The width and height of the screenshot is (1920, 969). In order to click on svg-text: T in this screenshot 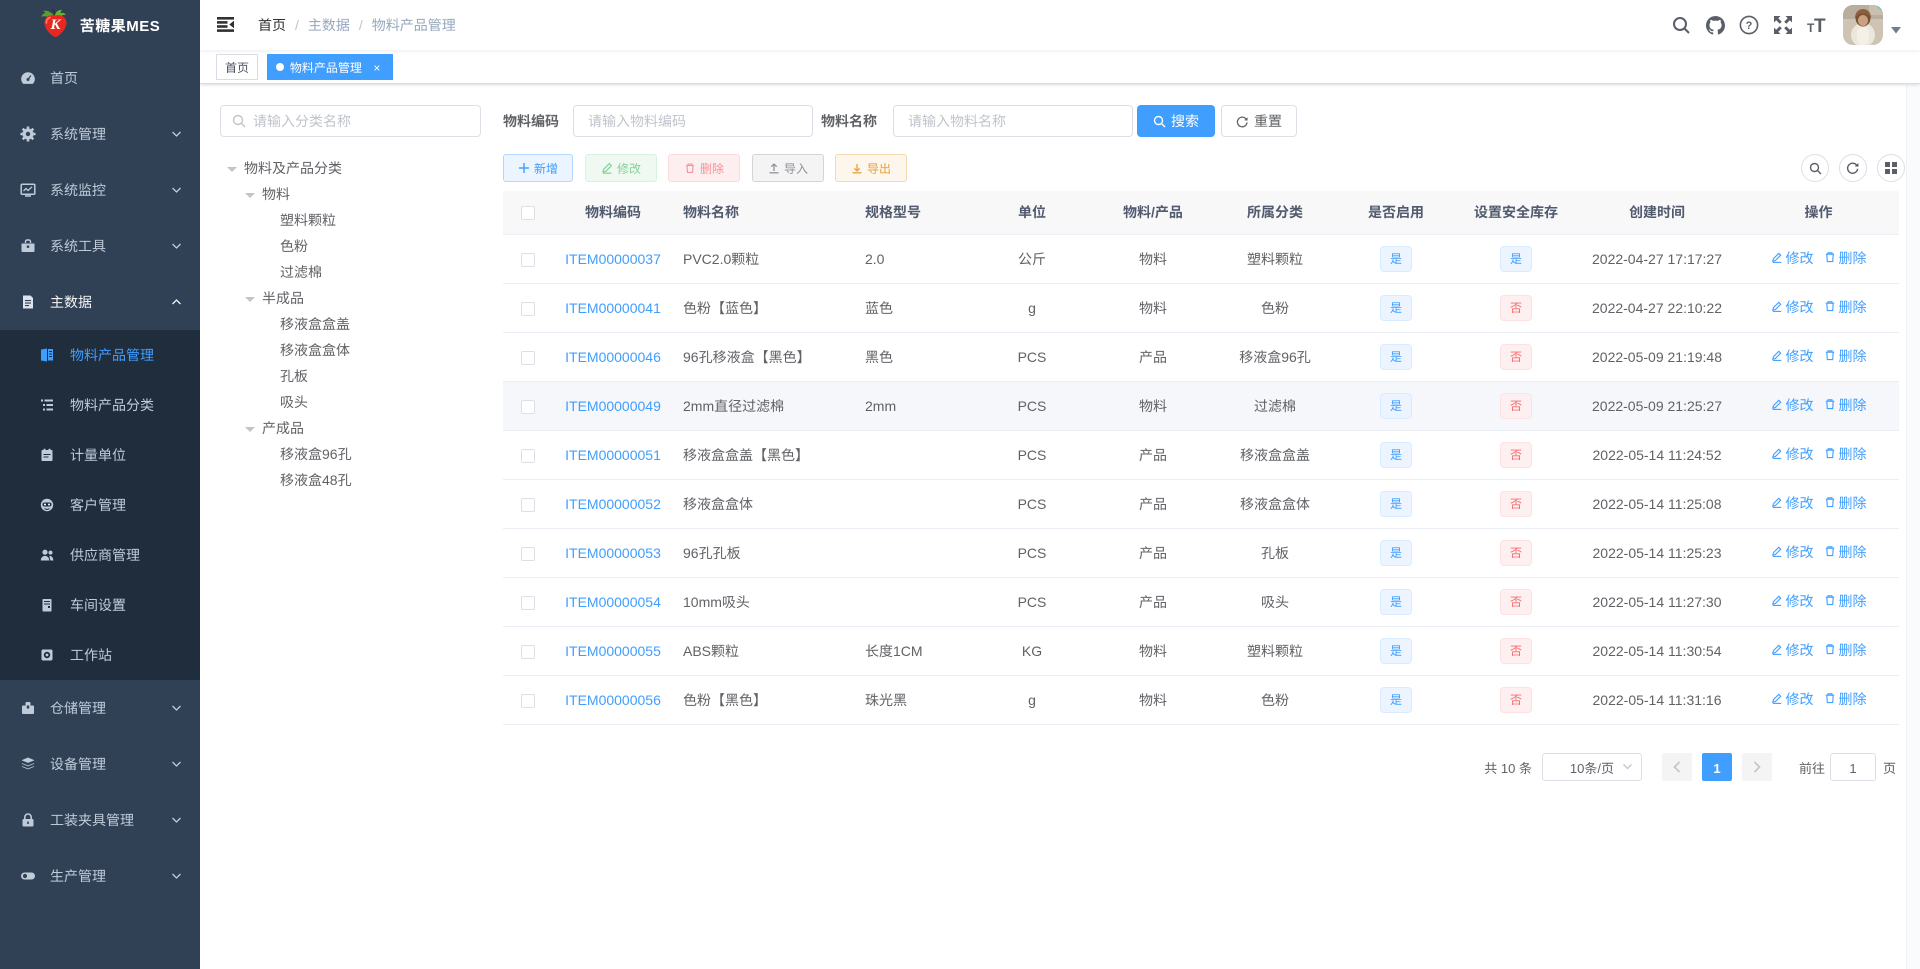, I will do `click(1820, 25)`.